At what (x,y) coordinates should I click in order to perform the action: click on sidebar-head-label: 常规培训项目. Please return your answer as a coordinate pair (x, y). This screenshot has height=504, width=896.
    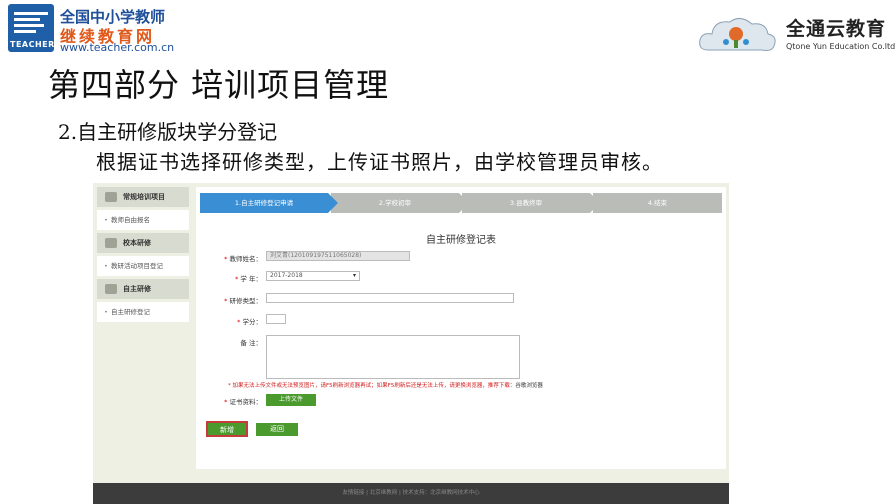
    Looking at the image, I should click on (144, 197).